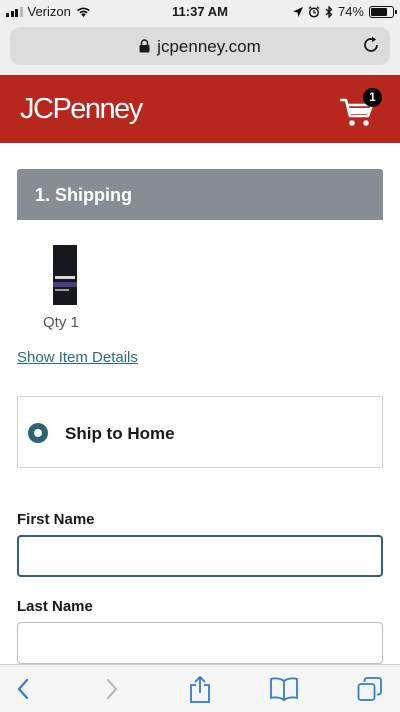 Image resolution: width=400 pixels, height=712 pixels. I want to click on address-display: jcpenney.com, so click(200, 47).